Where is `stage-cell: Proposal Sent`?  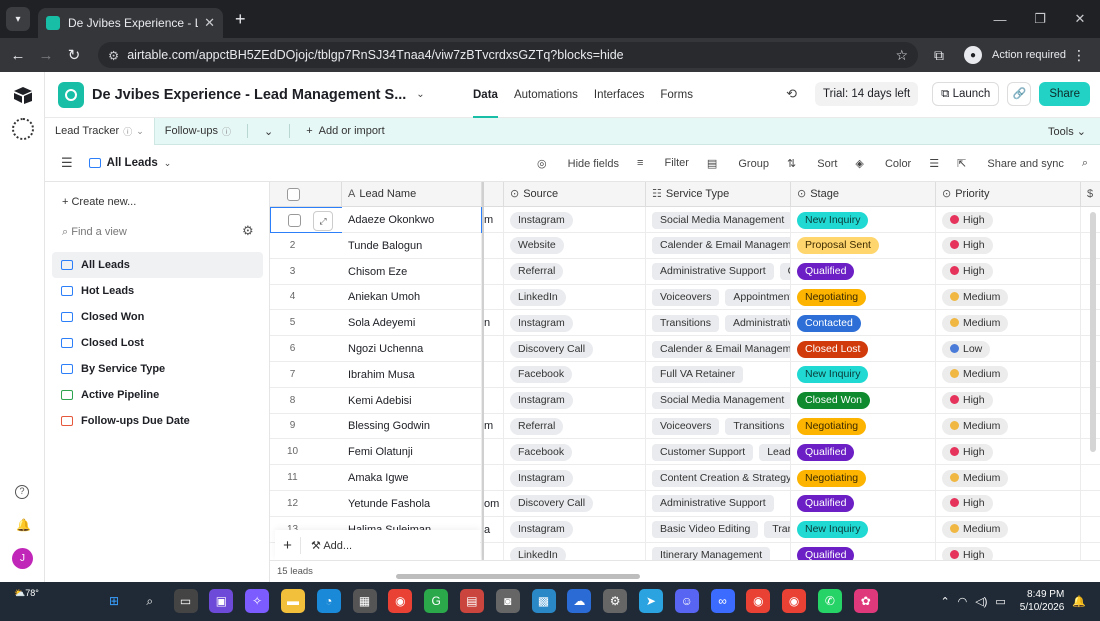
stage-cell: Proposal Sent is located at coordinates (863, 245).